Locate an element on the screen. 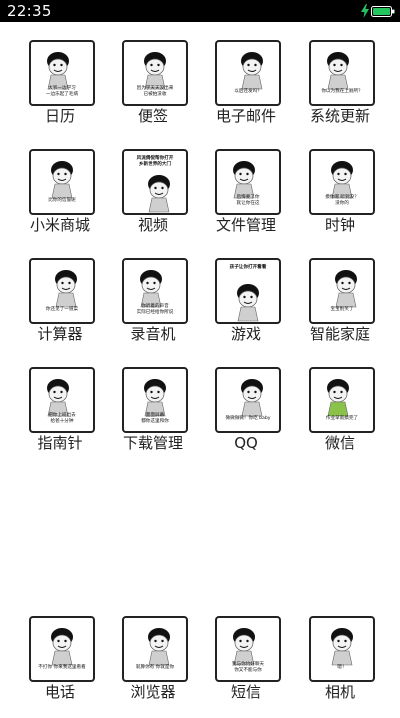 This screenshot has width=400, height=718. app-messages: 我与你约好聊天 你又不能与你 短信 is located at coordinates (247, 665).